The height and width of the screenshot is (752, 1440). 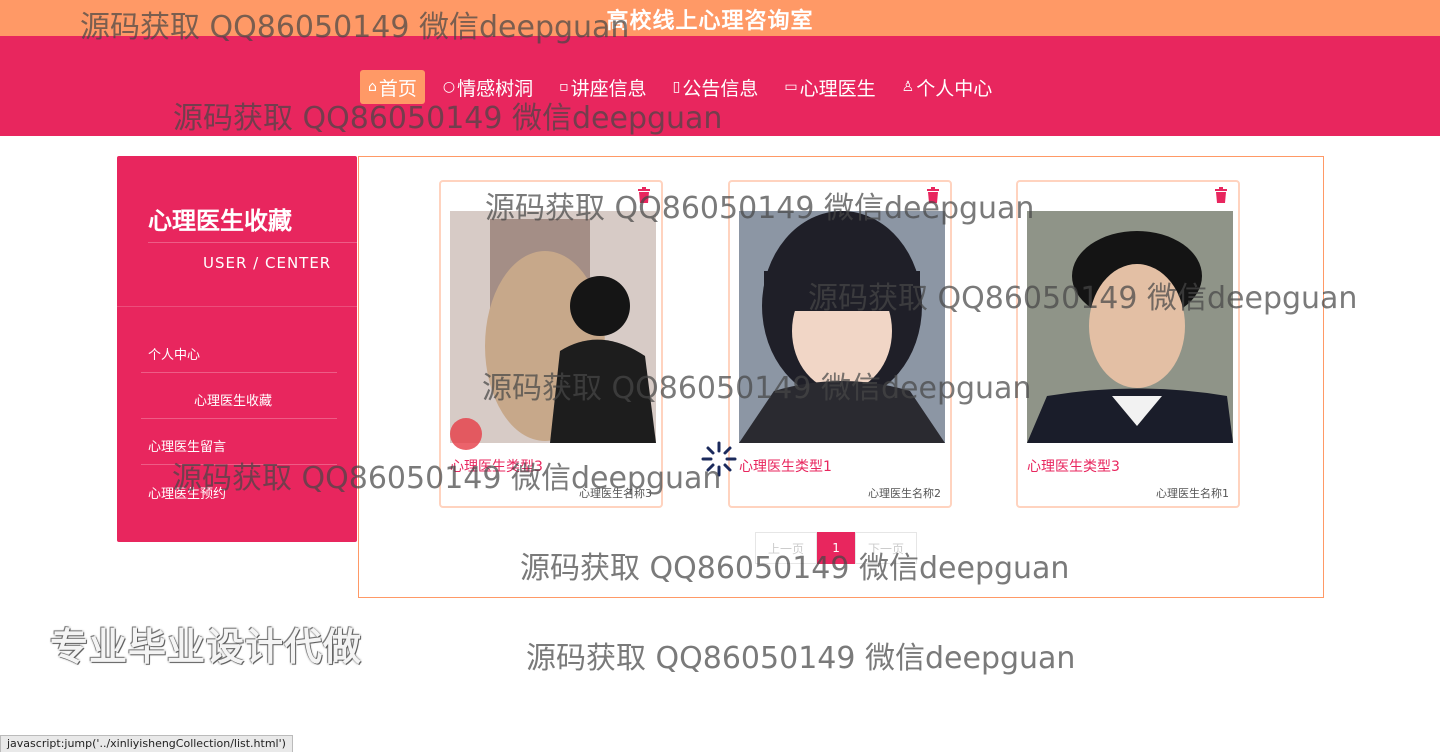 I want to click on nav-item-home: ⌂ 首页, so click(x=392, y=87).